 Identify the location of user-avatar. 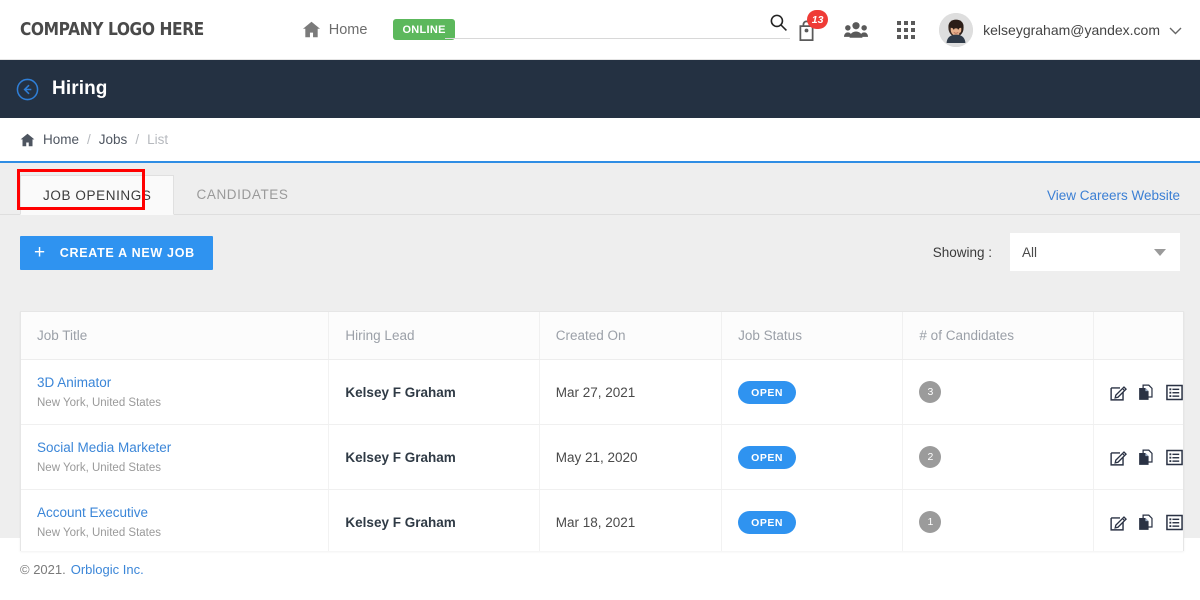
(956, 30).